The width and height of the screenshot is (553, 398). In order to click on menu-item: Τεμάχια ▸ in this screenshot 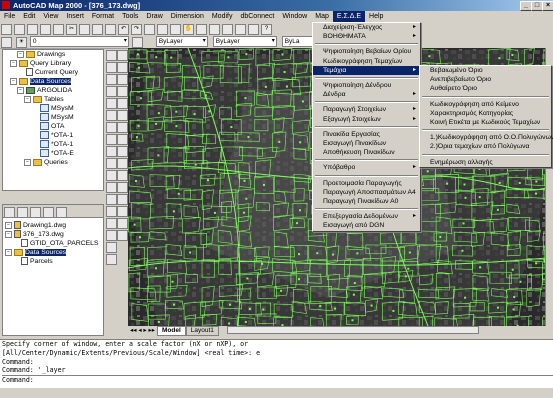, I will do `click(366, 70)`.